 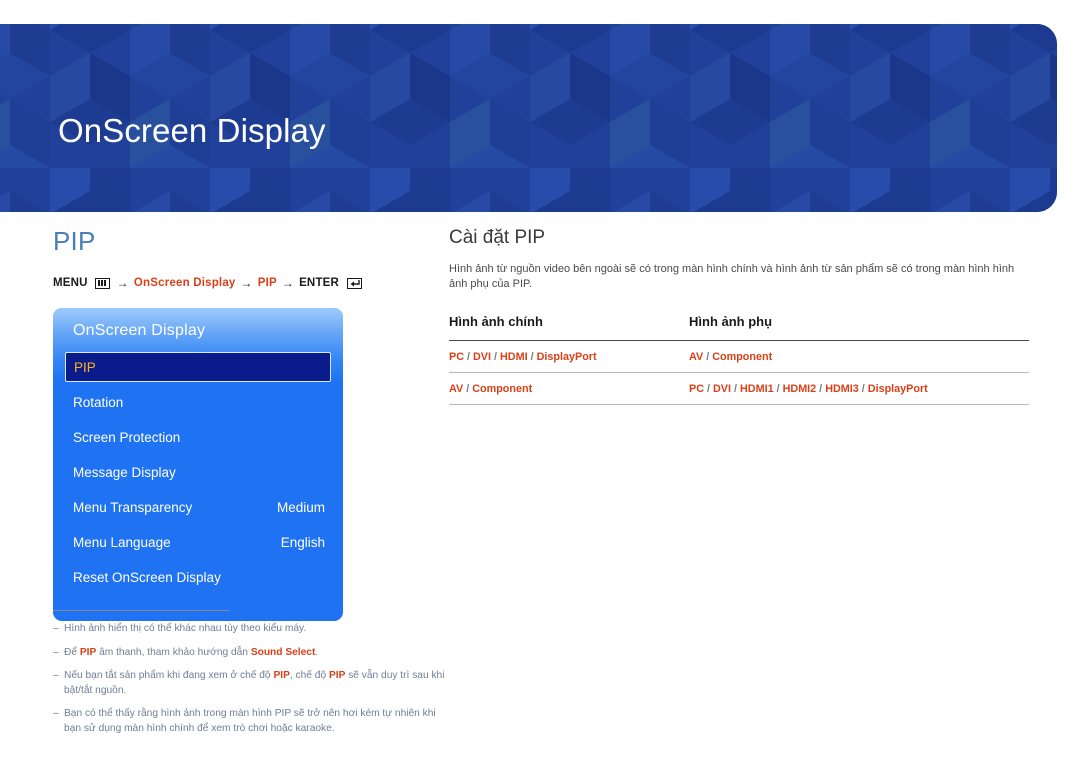 What do you see at coordinates (514, 356) in the screenshot?
I see `source-name: HDMI` at bounding box center [514, 356].